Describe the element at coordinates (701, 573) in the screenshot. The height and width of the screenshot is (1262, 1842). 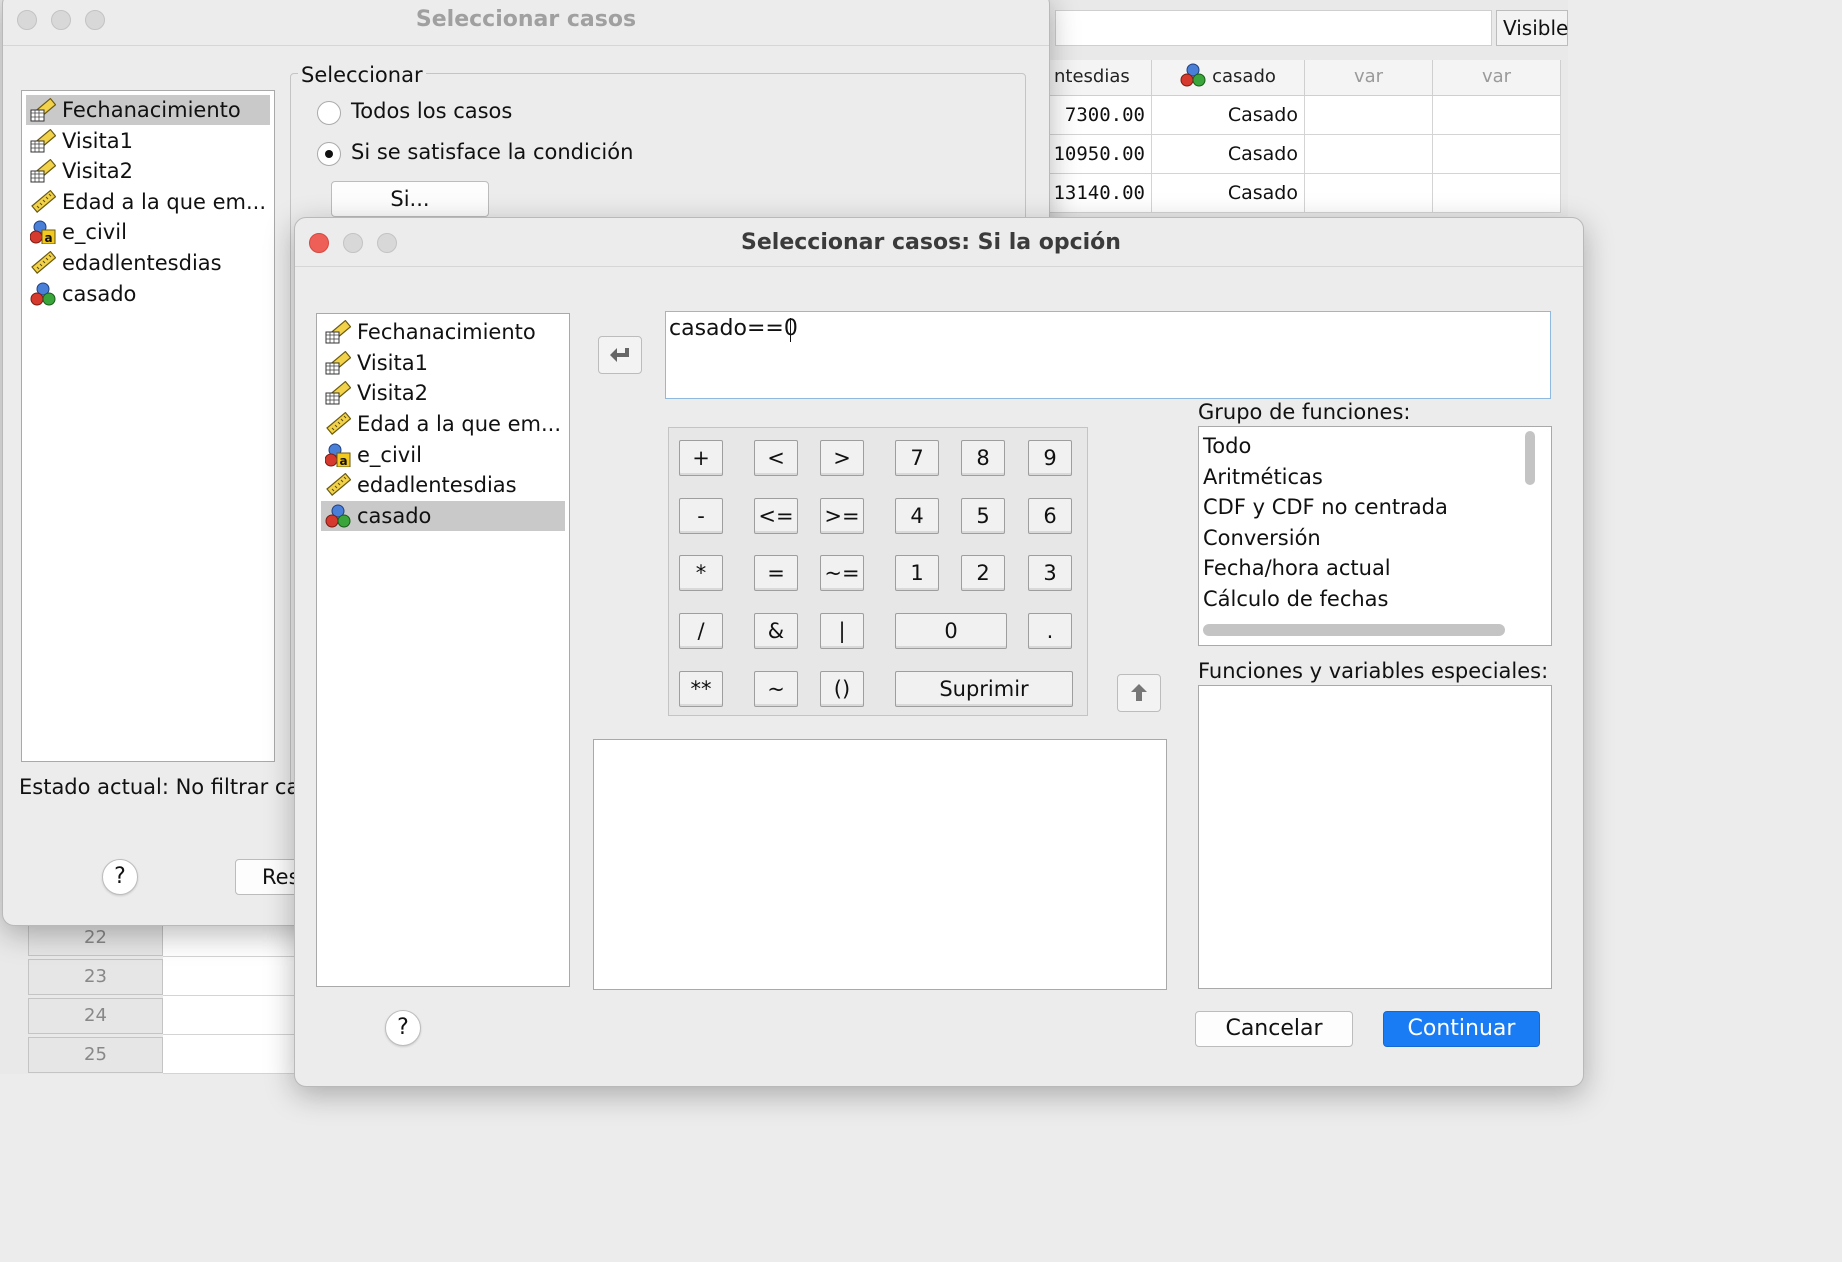
I see `key-multiply: *` at that location.